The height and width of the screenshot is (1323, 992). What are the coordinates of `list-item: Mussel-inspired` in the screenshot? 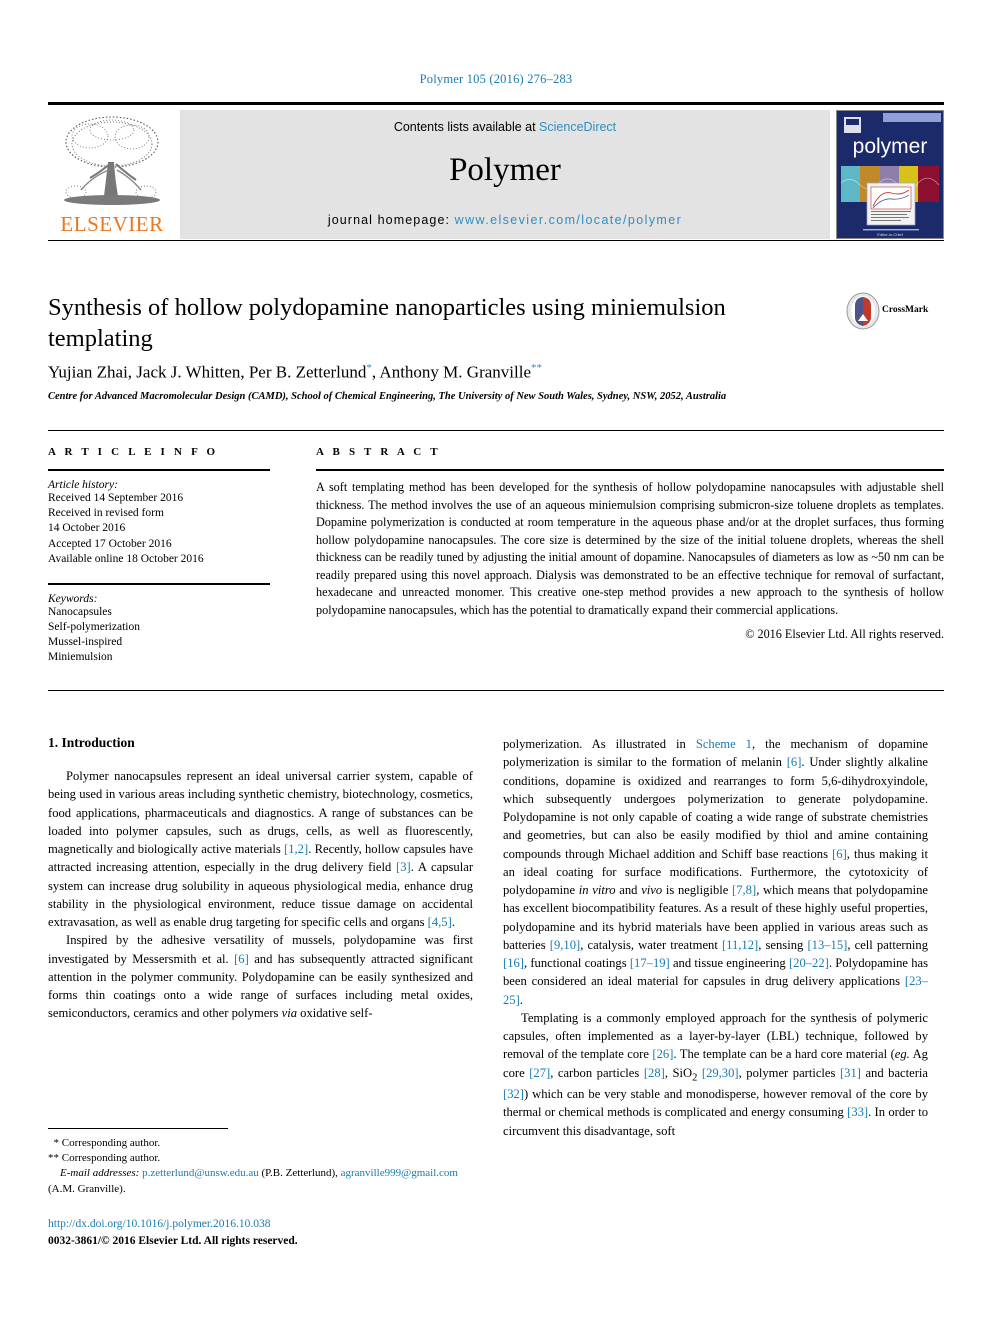 It's located at (85, 642).